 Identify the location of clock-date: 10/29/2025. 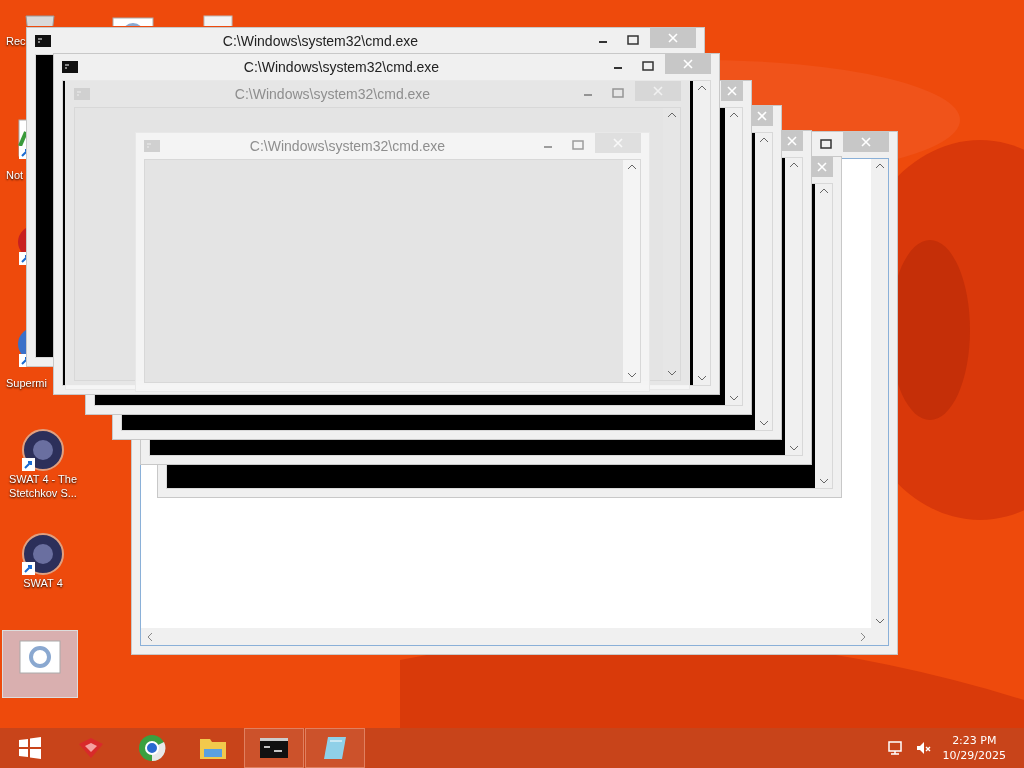
(974, 755).